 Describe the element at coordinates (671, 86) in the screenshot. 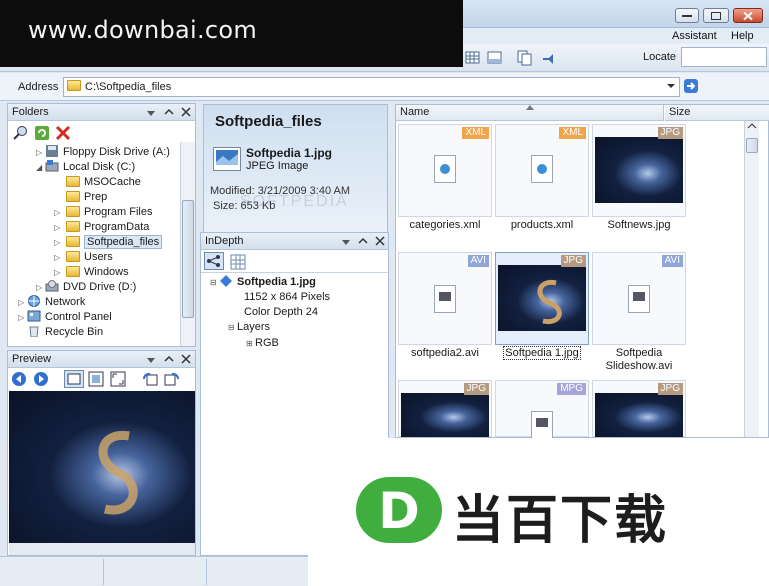

I see `chevron-down-icon` at that location.